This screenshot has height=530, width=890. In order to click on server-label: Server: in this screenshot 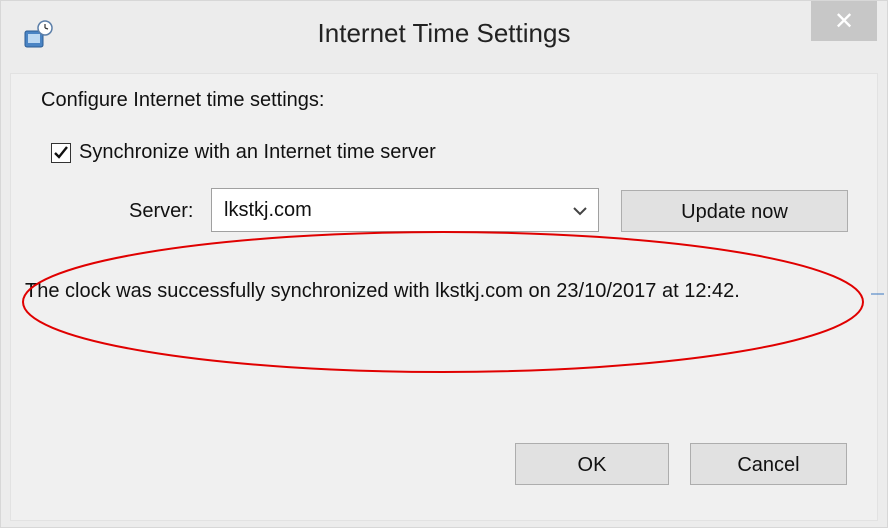, I will do `click(161, 211)`.